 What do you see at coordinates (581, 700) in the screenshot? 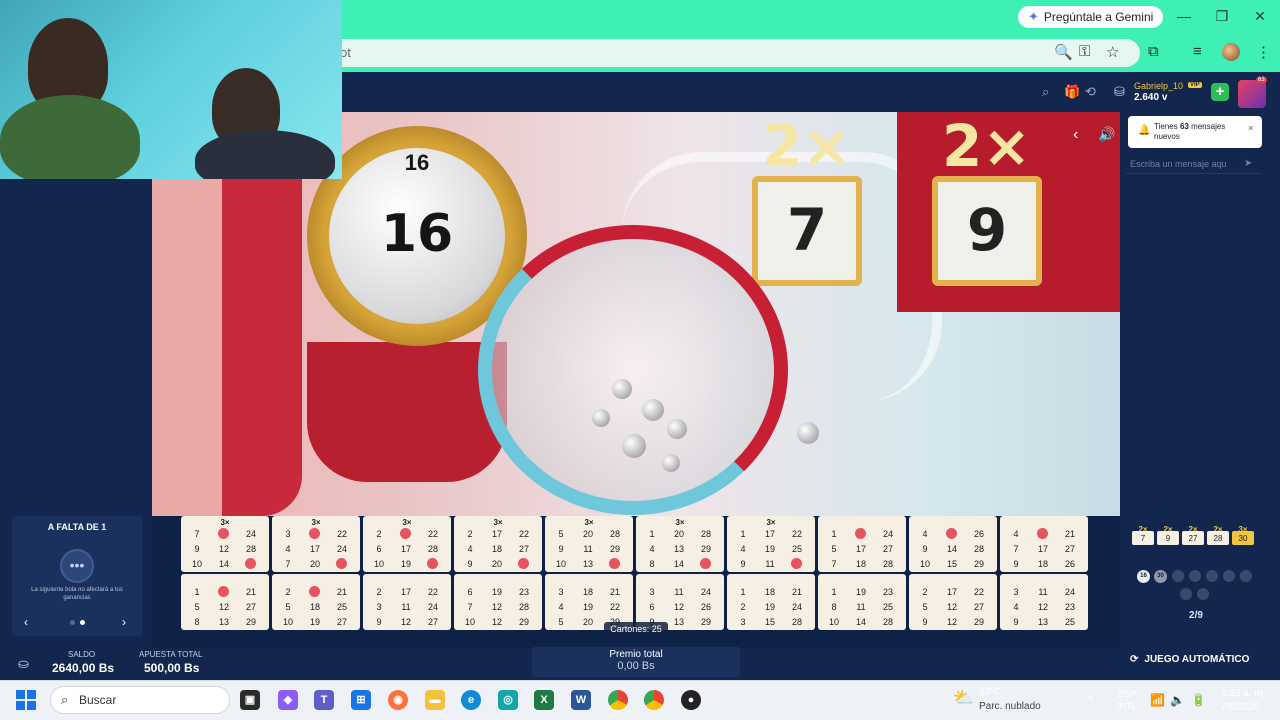
I see `word-icon: W` at bounding box center [581, 700].